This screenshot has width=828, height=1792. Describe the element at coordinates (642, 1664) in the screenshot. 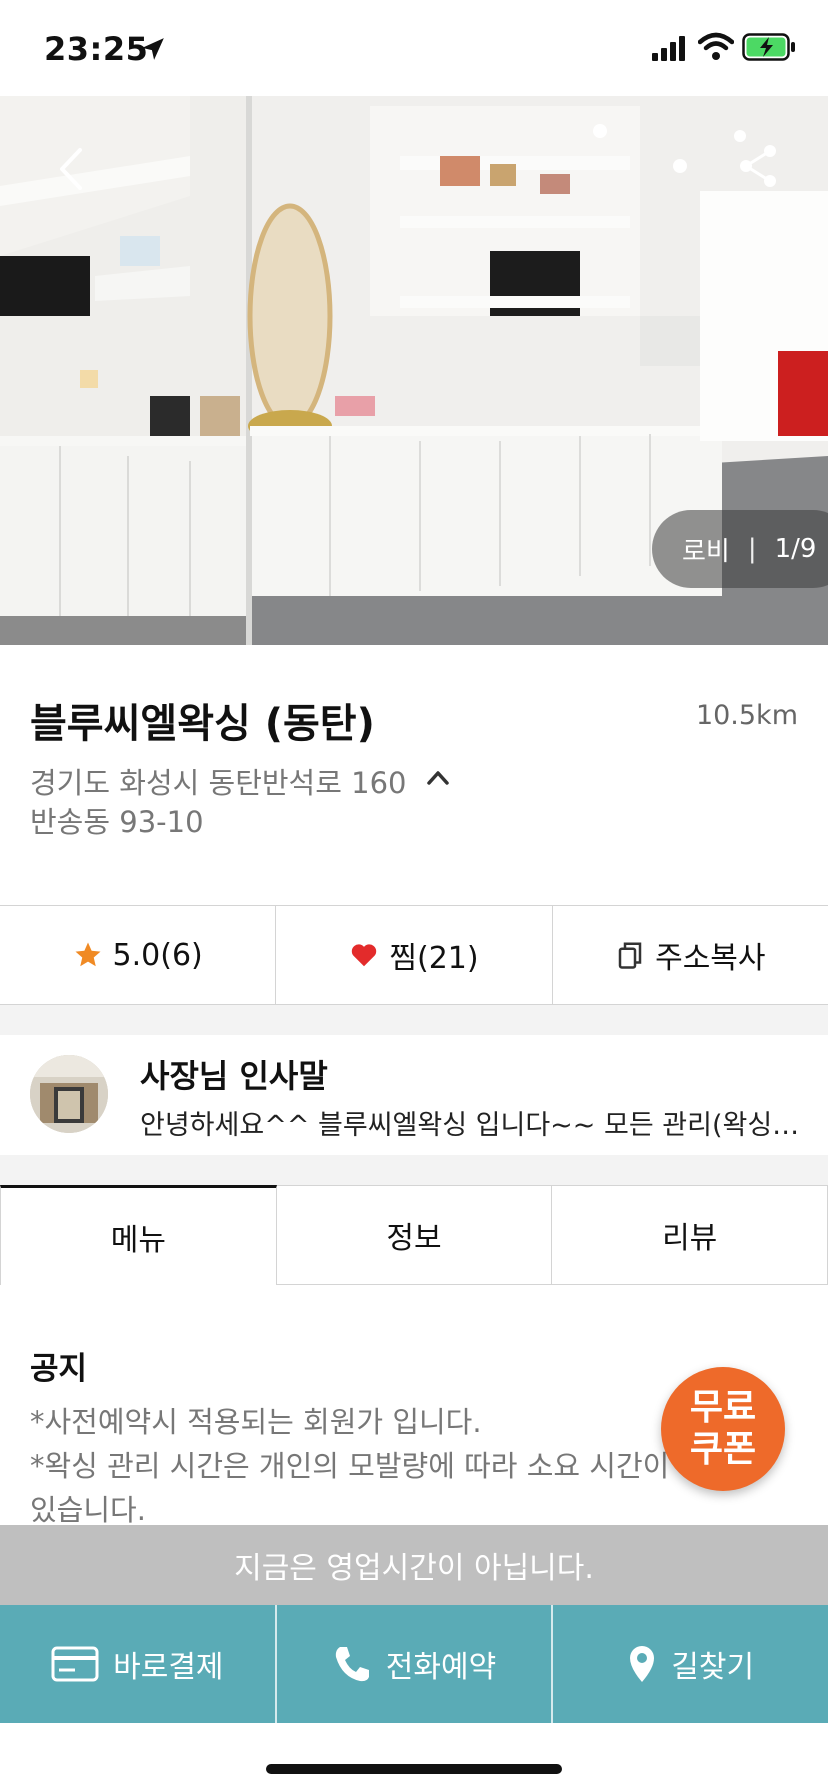

I see `map-pin-icon` at that location.